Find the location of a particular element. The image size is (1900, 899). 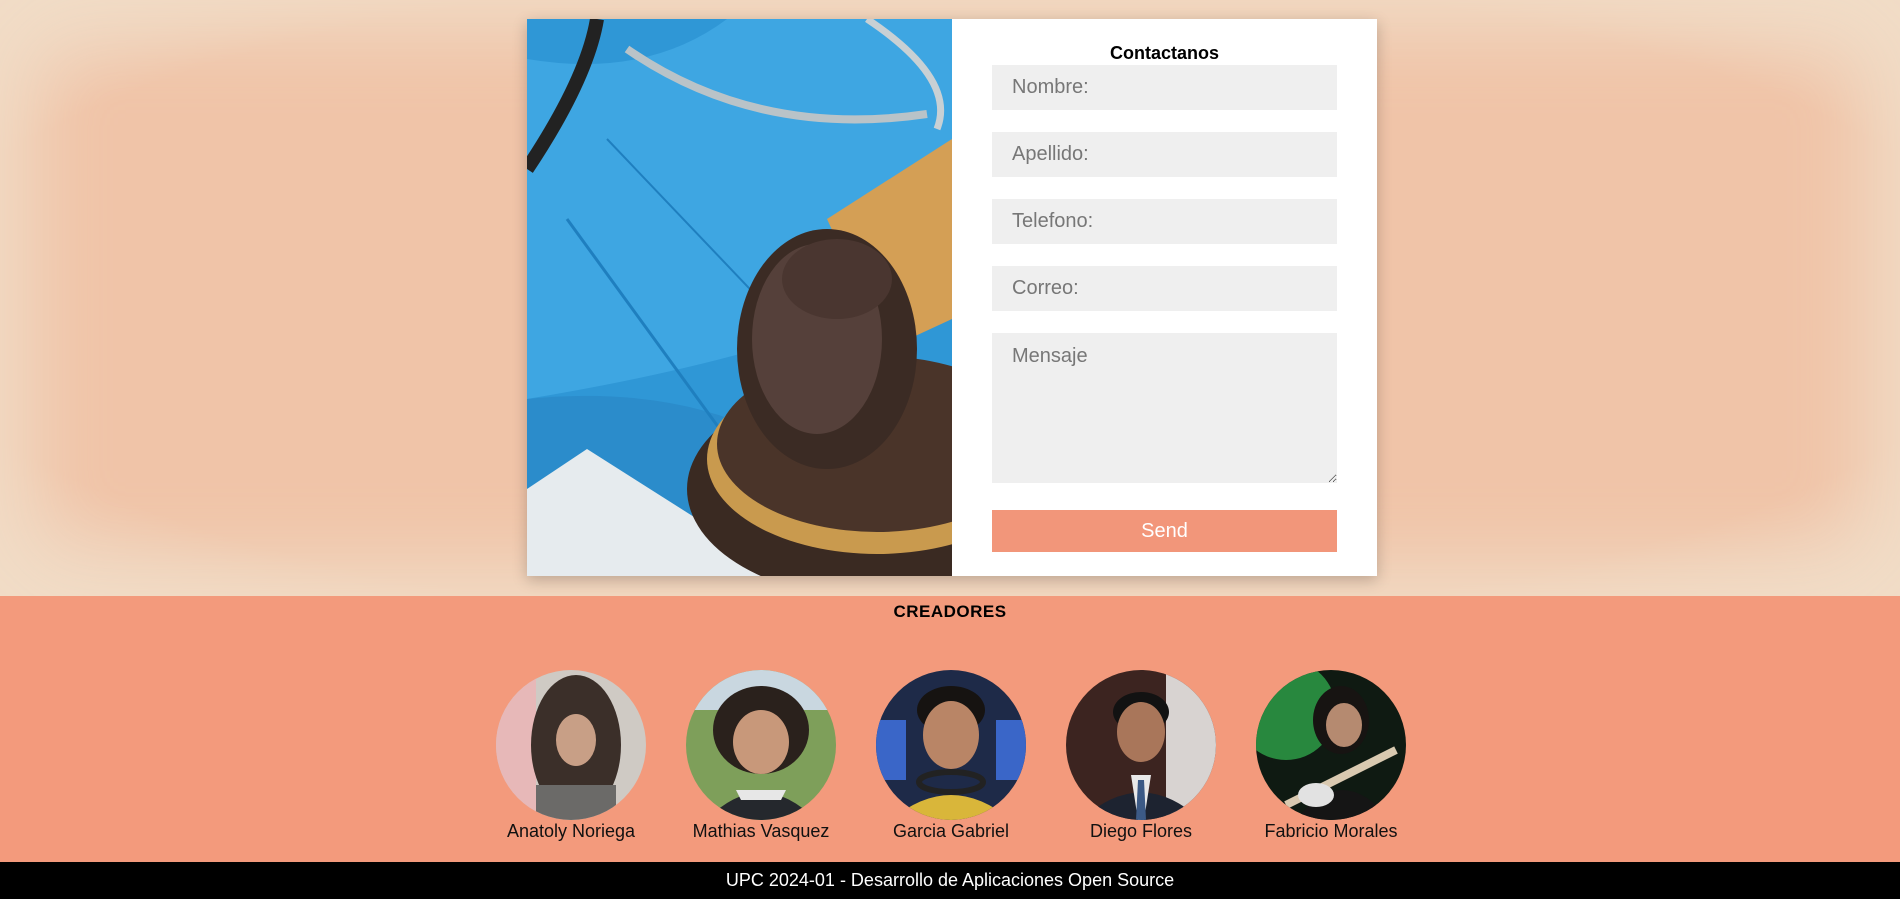

creator-card: Mathias Vasquez is located at coordinates (761, 756).